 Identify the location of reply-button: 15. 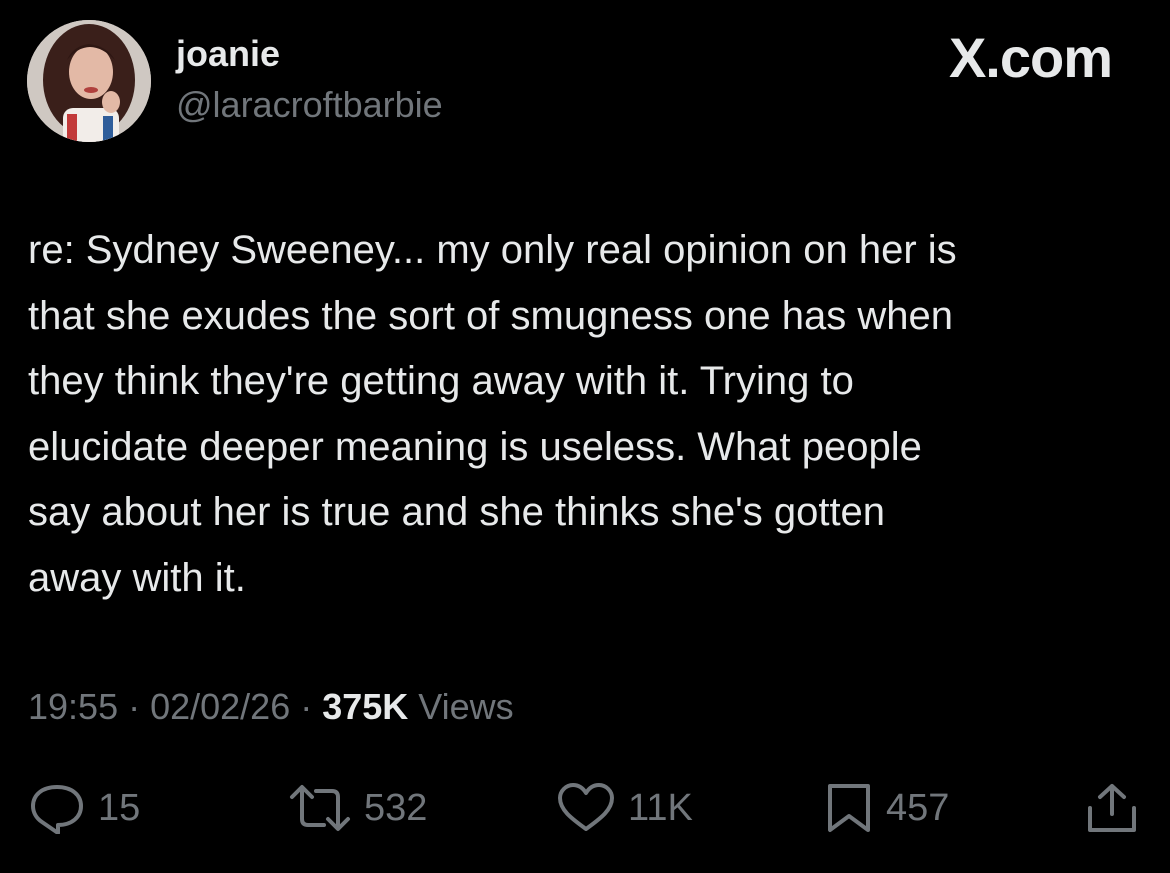
(84, 808).